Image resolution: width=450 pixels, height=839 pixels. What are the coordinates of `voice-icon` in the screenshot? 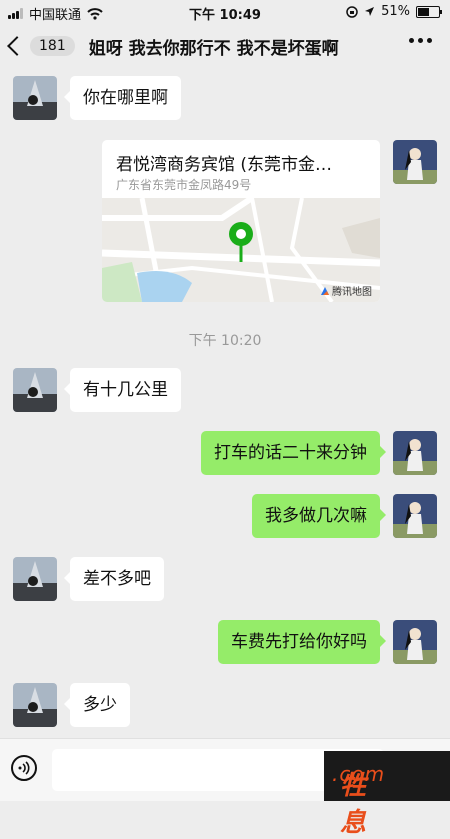 It's located at (24, 768).